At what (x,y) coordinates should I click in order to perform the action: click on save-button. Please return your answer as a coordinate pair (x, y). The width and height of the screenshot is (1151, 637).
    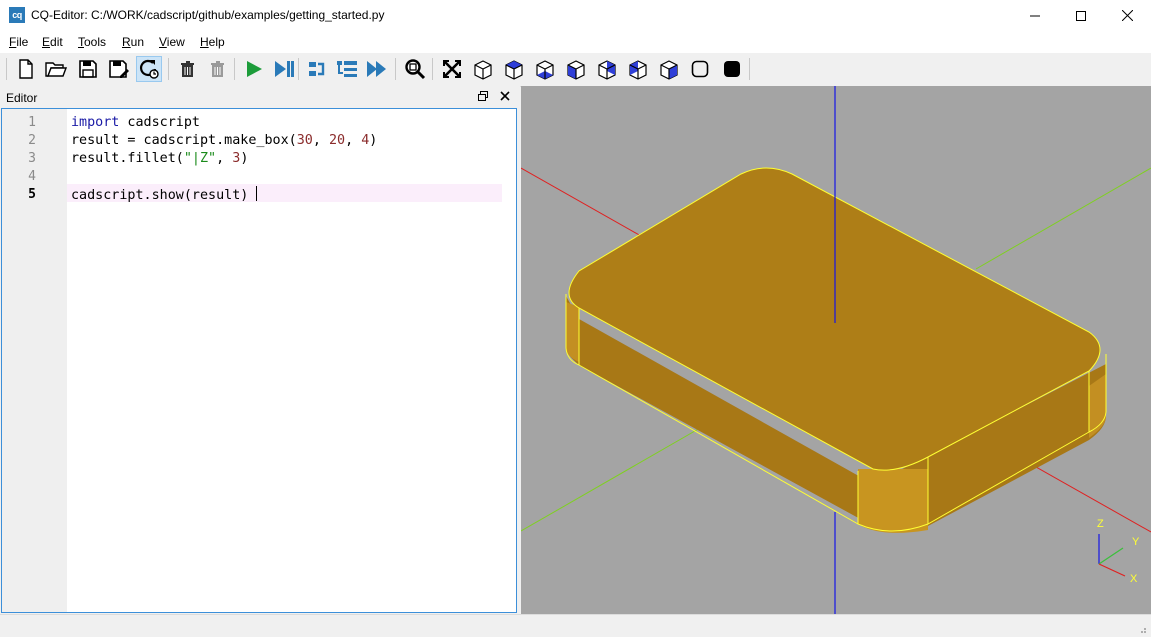
    Looking at the image, I should click on (88, 69).